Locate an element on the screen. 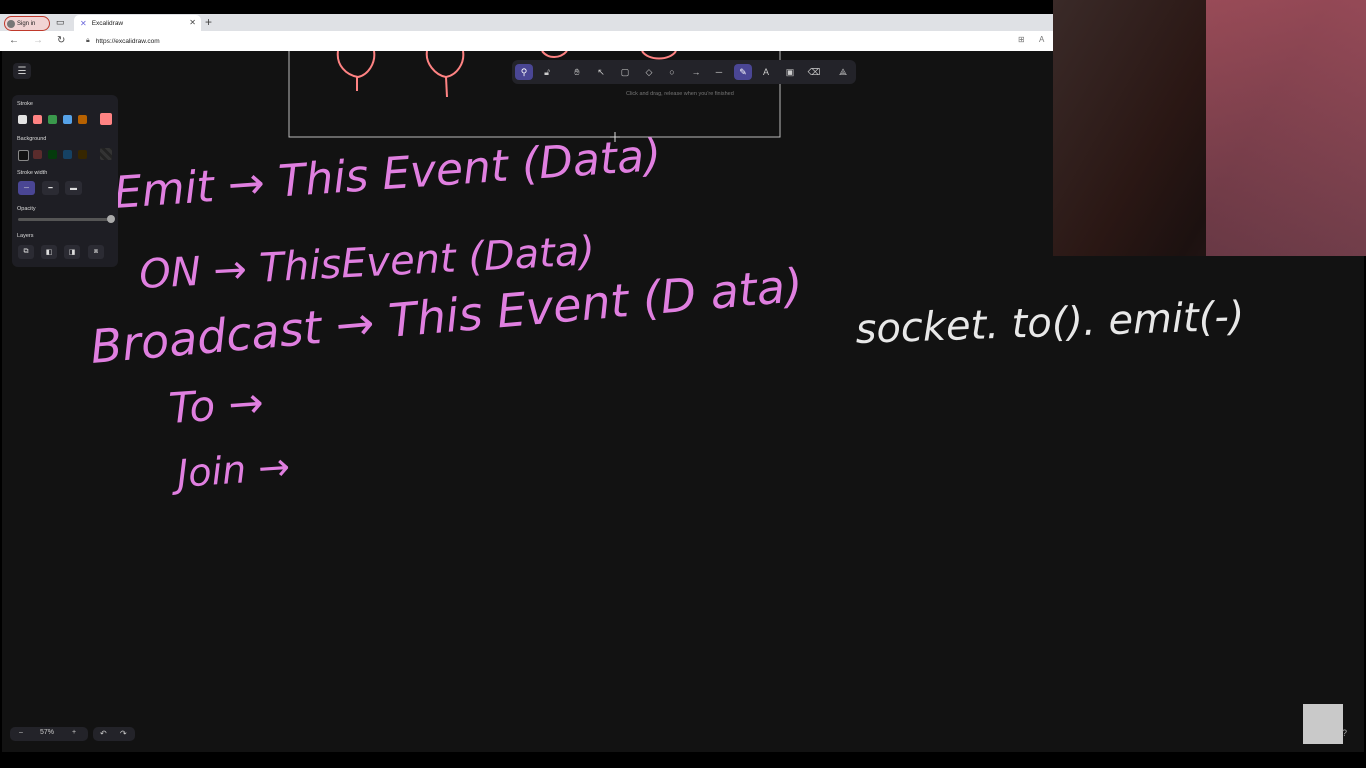  lock-icon: 🔒︎ is located at coordinates (88, 40).